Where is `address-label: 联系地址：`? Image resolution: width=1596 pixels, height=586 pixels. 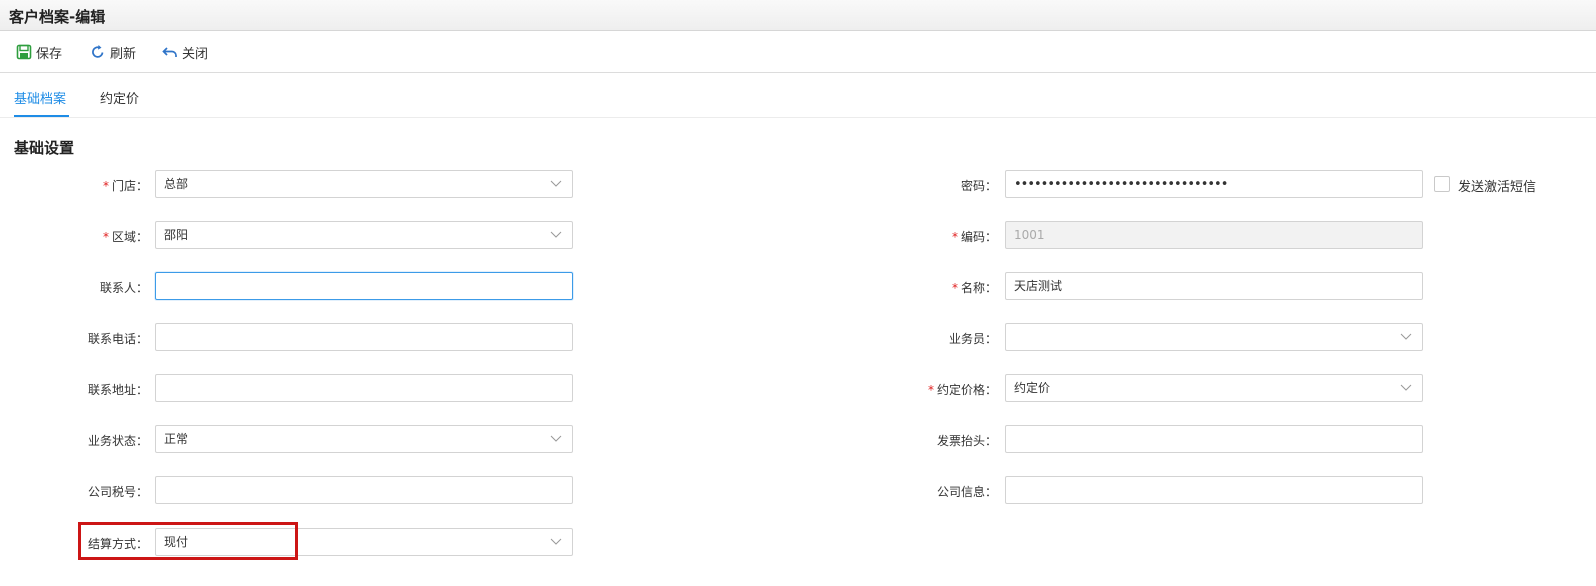
address-label: 联系地址： is located at coordinates (117, 390).